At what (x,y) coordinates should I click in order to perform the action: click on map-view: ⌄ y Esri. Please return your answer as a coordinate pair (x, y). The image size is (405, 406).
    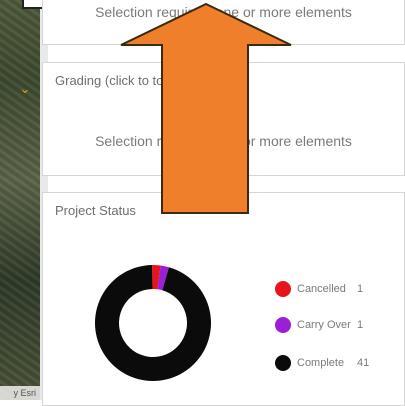
    Looking at the image, I should click on (20, 200).